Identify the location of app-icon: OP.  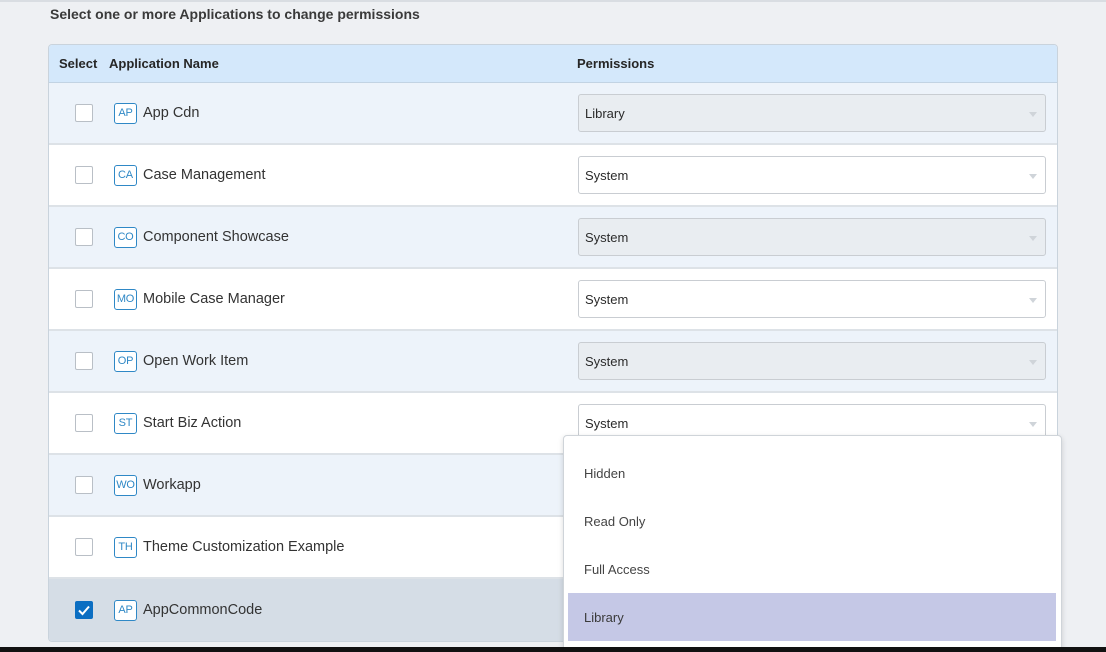
(125, 361).